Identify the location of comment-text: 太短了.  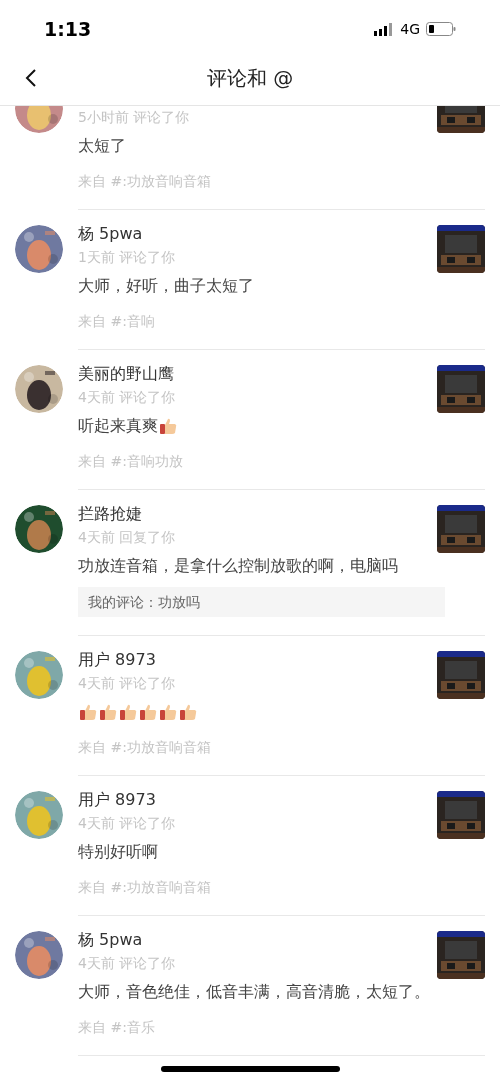
(102, 146).